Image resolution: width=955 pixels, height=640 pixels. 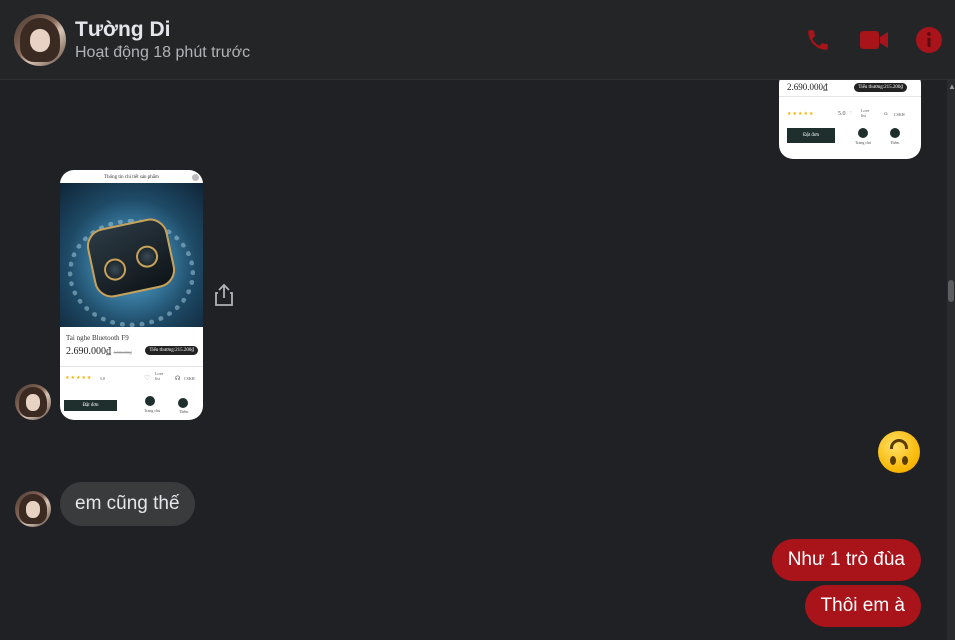 What do you see at coordinates (195, 177) in the screenshot?
I see `close-icon` at bounding box center [195, 177].